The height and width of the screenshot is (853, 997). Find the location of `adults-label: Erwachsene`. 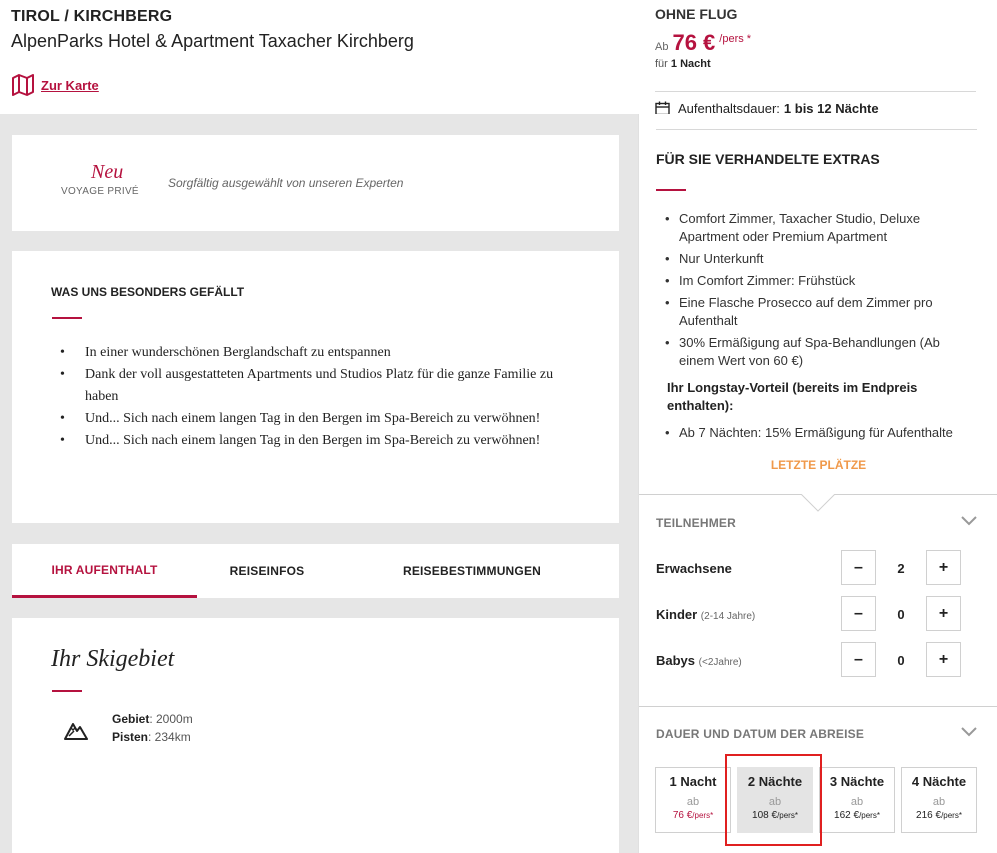

adults-label: Erwachsene is located at coordinates (694, 568).